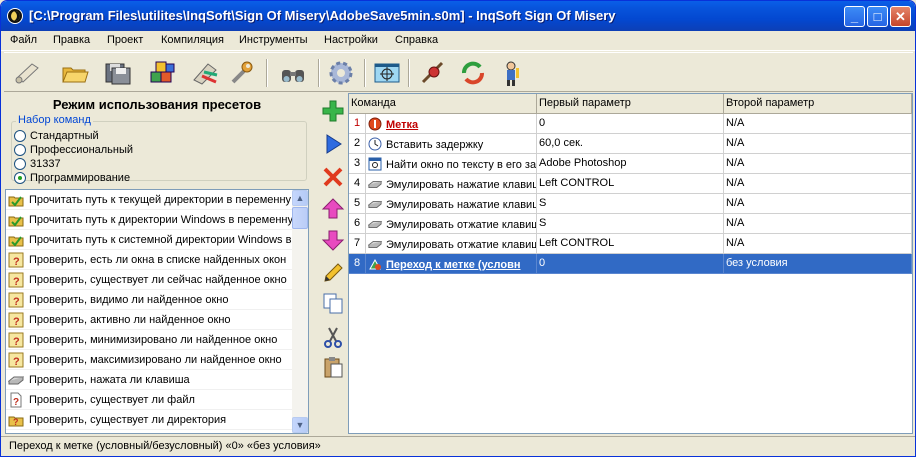 The height and width of the screenshot is (457, 916). What do you see at coordinates (273, 40) in the screenshot?
I see `menu-tools: Инструменты` at bounding box center [273, 40].